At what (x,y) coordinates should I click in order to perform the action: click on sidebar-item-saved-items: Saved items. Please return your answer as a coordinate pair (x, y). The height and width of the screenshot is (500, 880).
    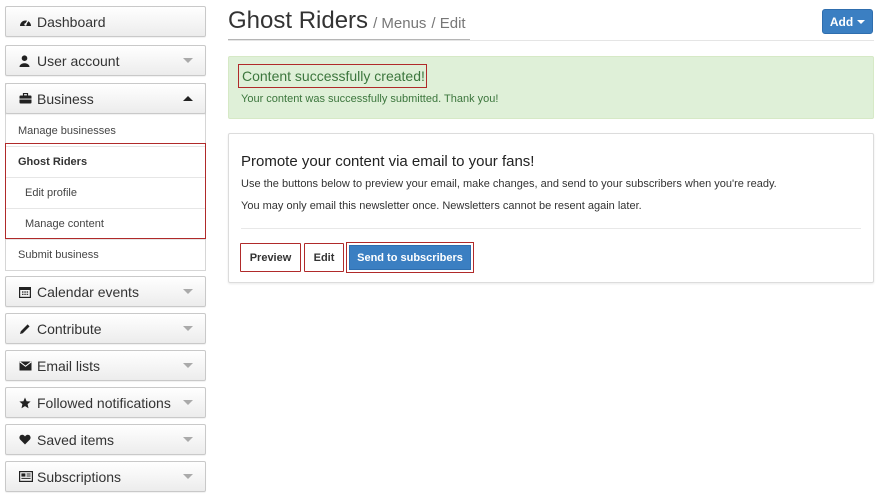
    Looking at the image, I should click on (105, 439).